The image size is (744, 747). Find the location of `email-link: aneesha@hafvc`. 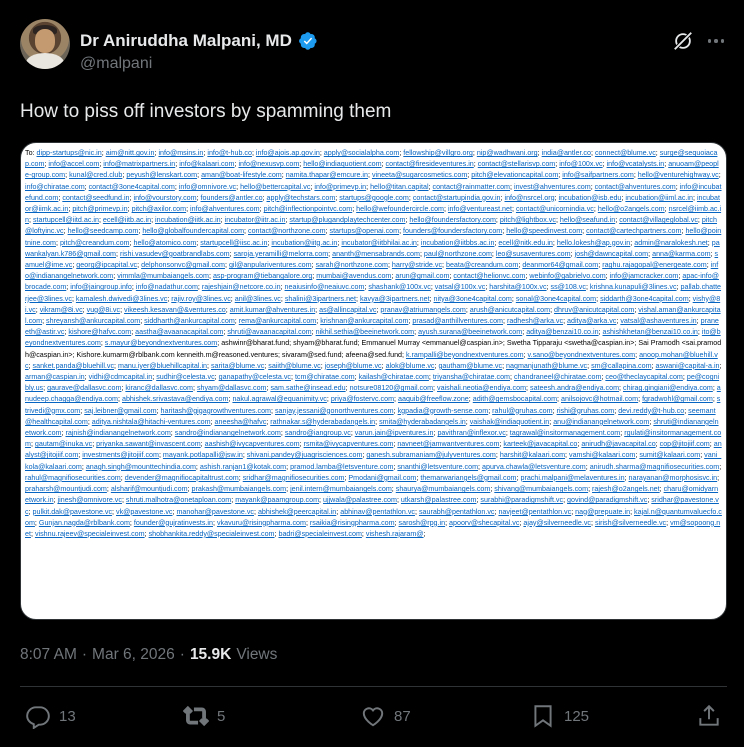

email-link: aneesha@hafvc is located at coordinates (241, 422).